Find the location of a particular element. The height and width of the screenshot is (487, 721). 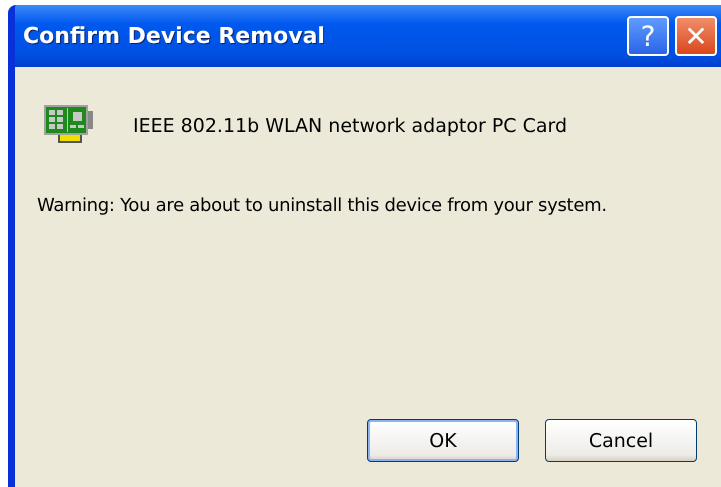

ok-button: OK is located at coordinates (443, 440).